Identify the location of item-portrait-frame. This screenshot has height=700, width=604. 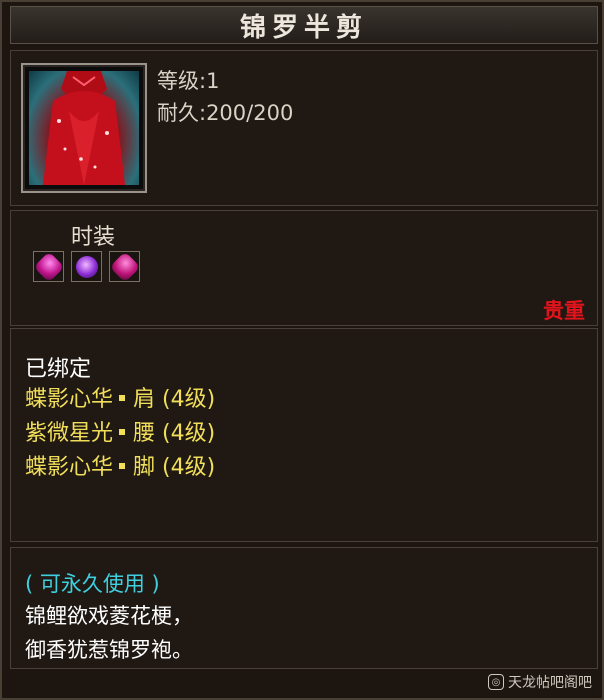
(84, 128).